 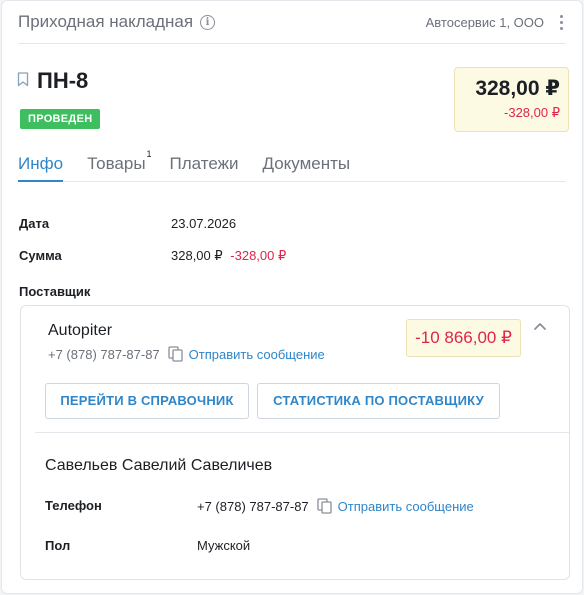 I want to click on tab-payments: Платежи, so click(x=204, y=168).